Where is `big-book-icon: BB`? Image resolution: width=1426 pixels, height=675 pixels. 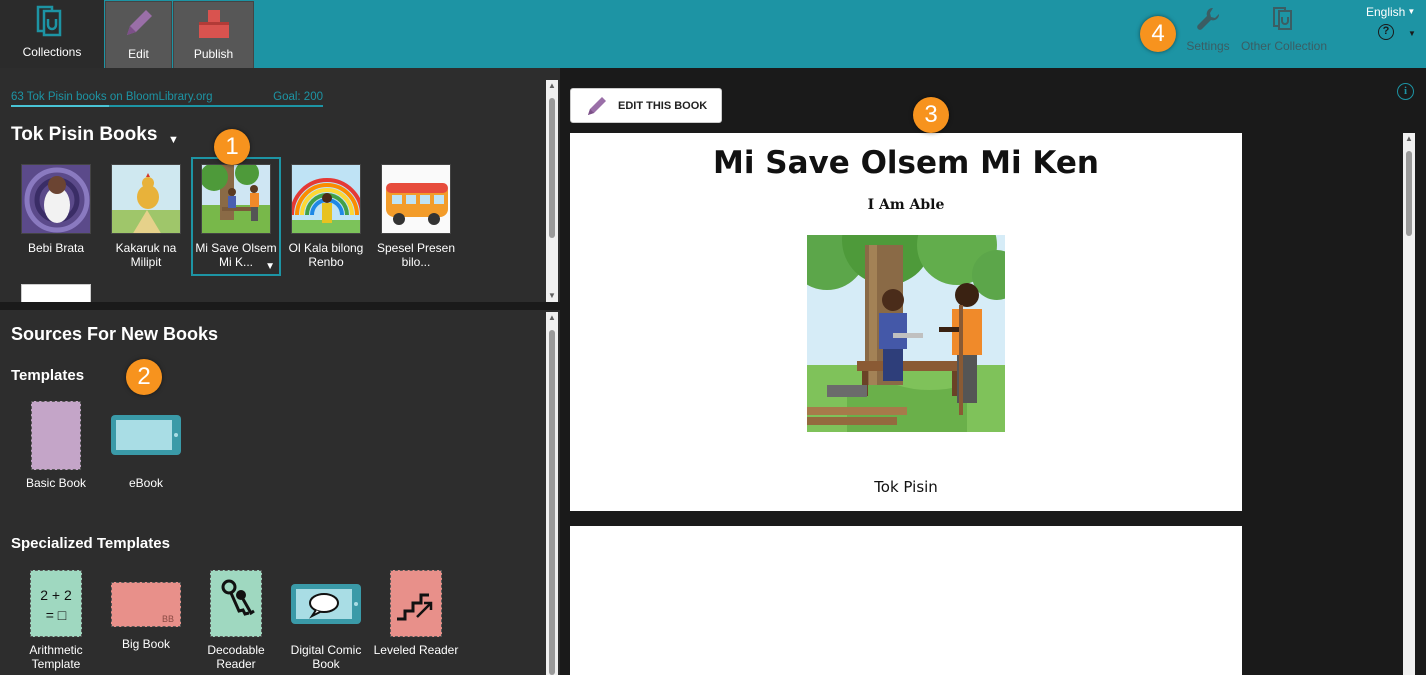 big-book-icon: BB is located at coordinates (146, 604).